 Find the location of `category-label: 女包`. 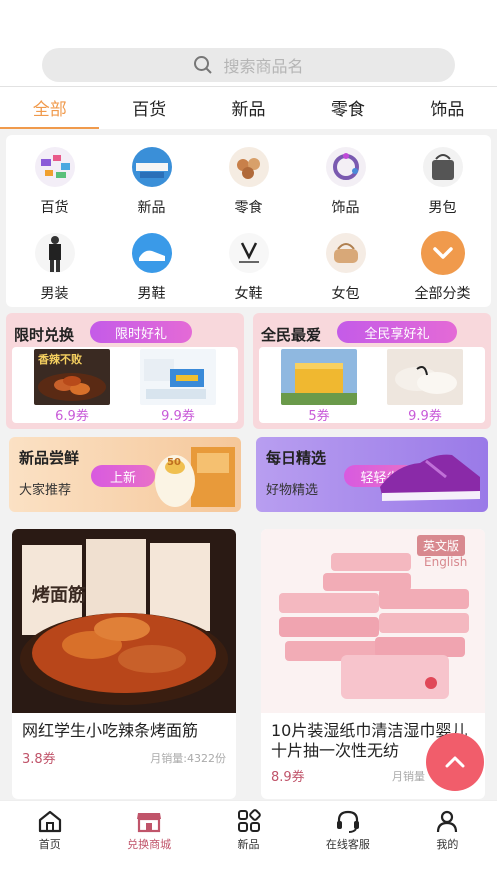

category-label: 女包 is located at coordinates (345, 294).